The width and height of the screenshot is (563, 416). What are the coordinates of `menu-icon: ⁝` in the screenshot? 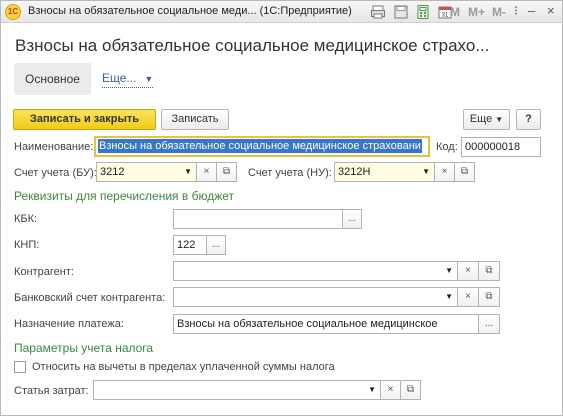 It's located at (516, 11).